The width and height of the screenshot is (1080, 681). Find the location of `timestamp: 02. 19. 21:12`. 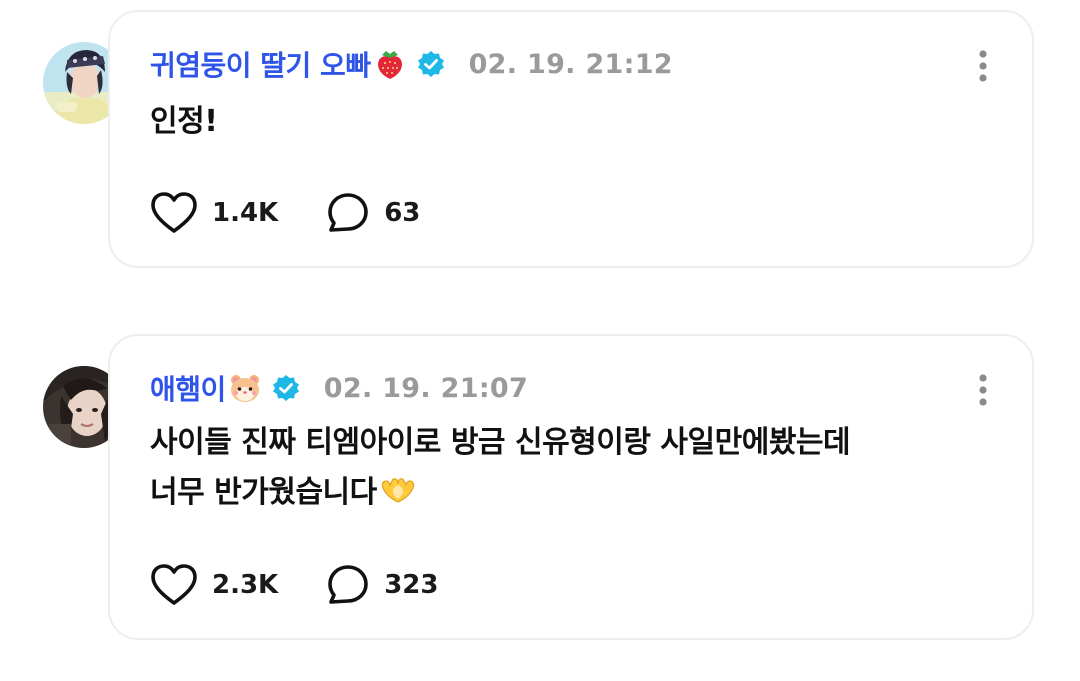

timestamp: 02. 19. 21:12 is located at coordinates (570, 64).